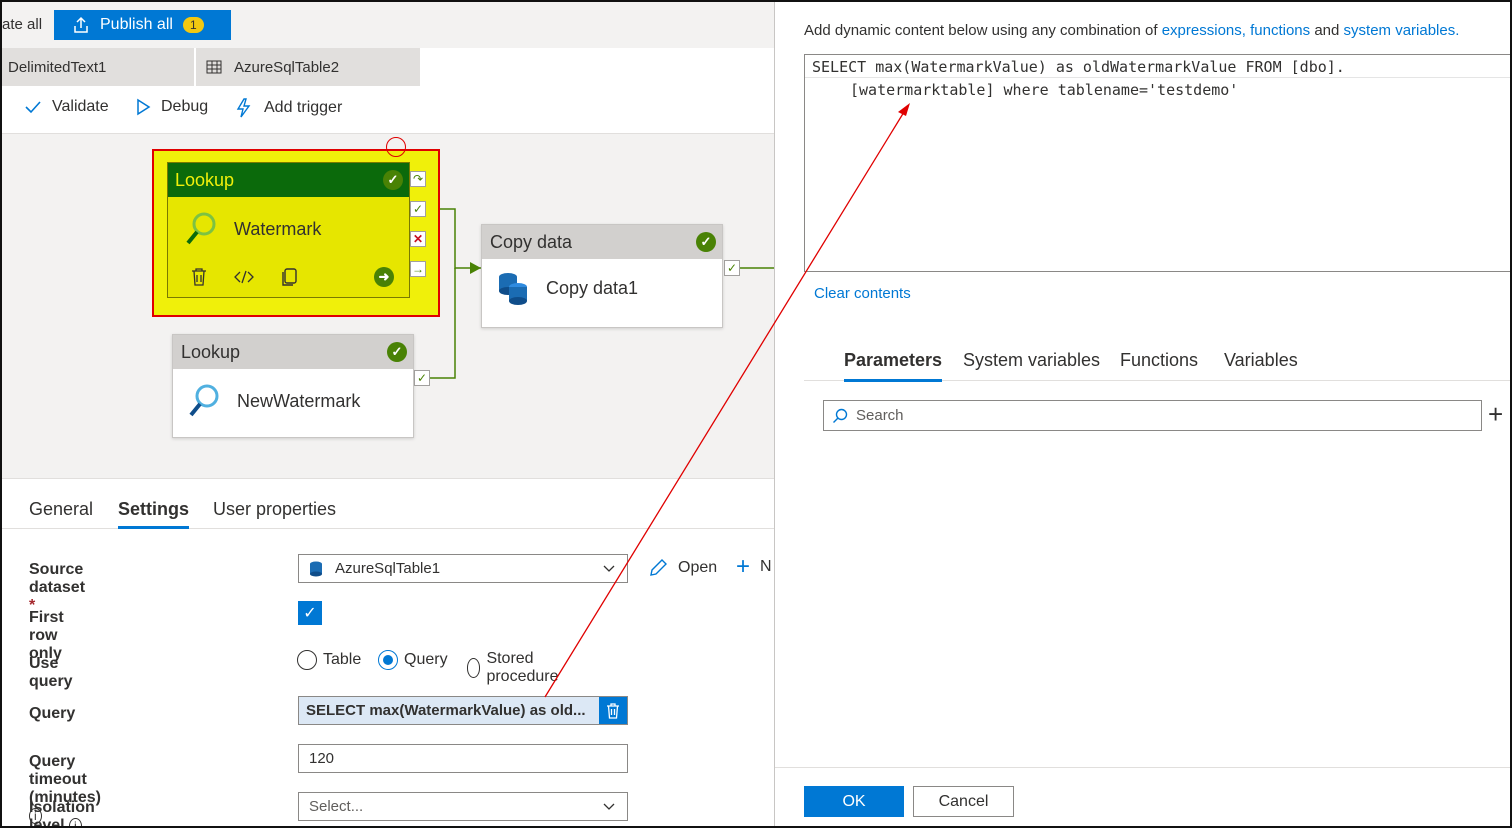 The image size is (1512, 828). What do you see at coordinates (531, 241) in the screenshot?
I see `activity-type-label: Copy data` at bounding box center [531, 241].